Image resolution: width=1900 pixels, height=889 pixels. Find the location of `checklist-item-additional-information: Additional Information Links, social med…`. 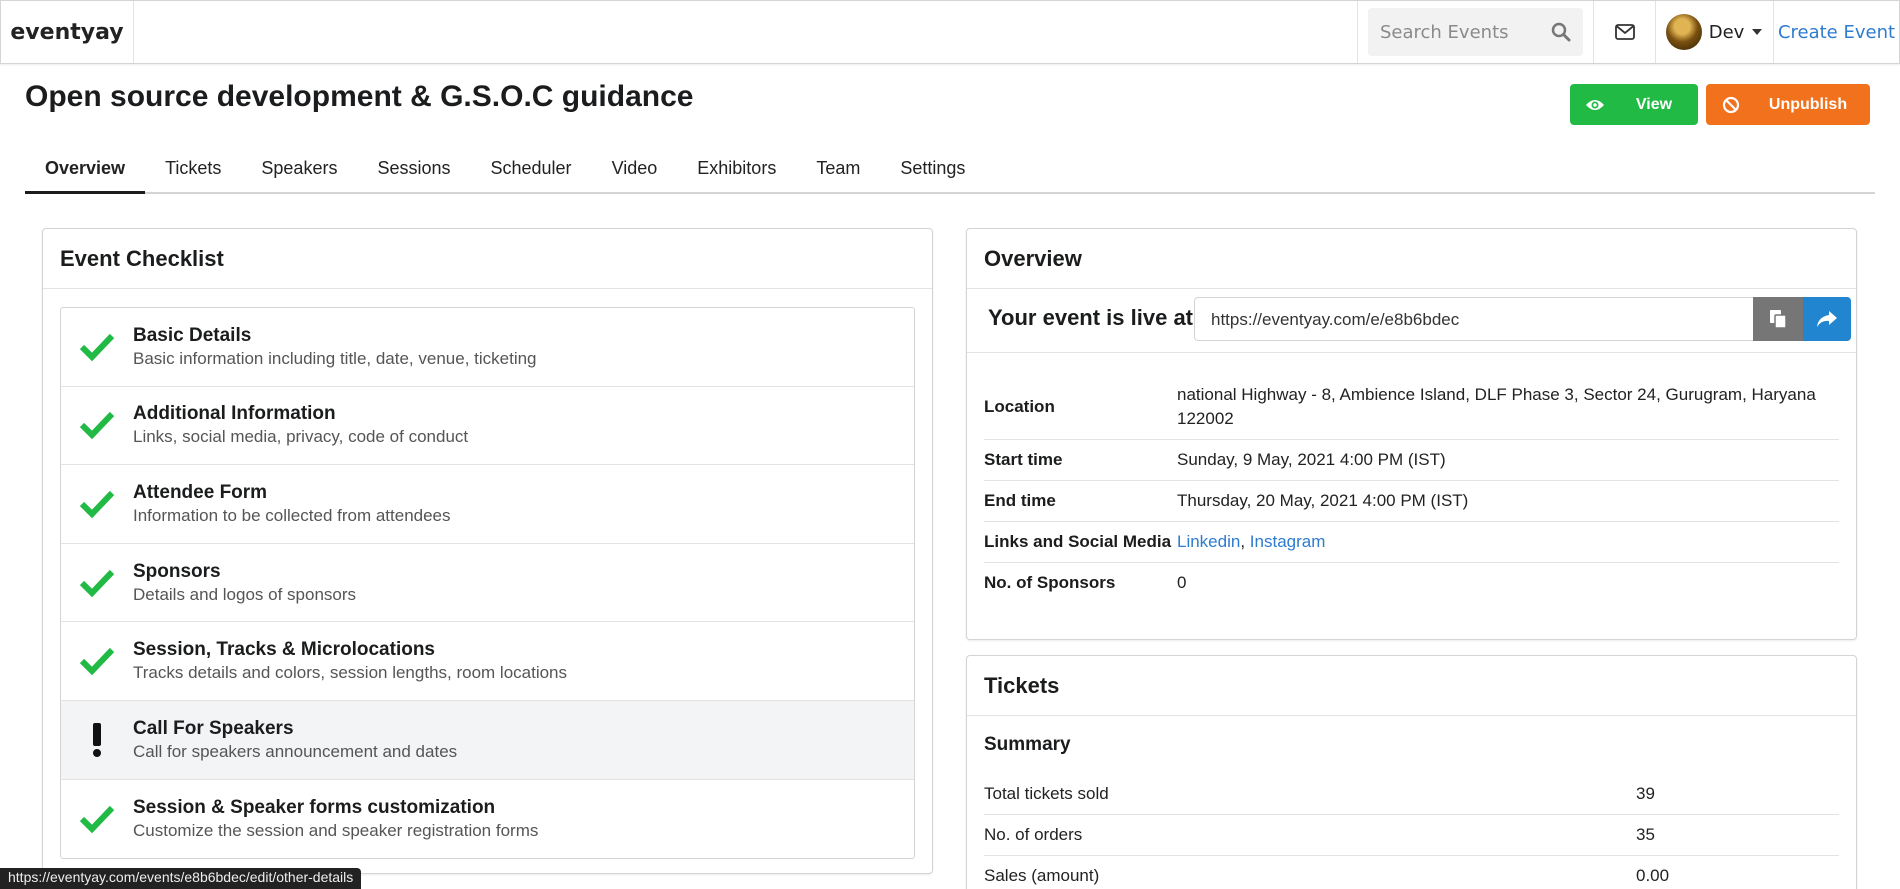

checklist-item-additional-information: Additional Information Links, social med… is located at coordinates (487, 426).